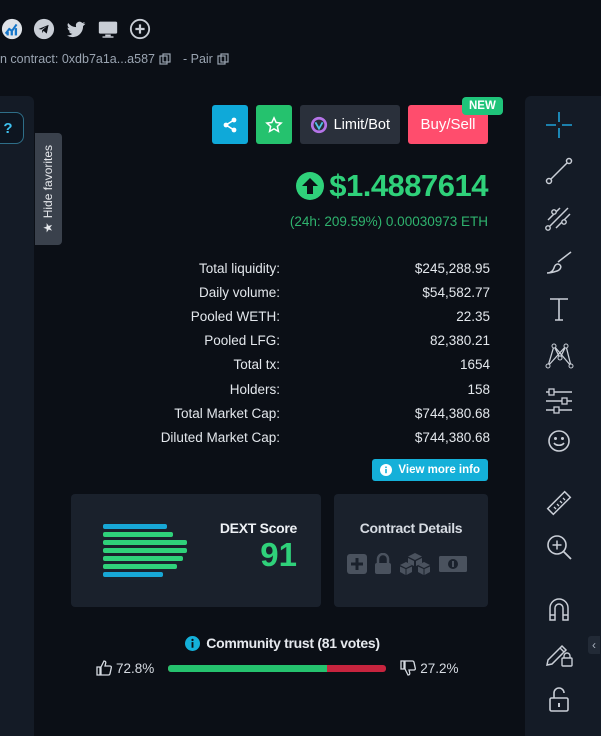 The image size is (601, 736). What do you see at coordinates (242, 341) in the screenshot?
I see `stat-label: Pooled LFG:` at bounding box center [242, 341].